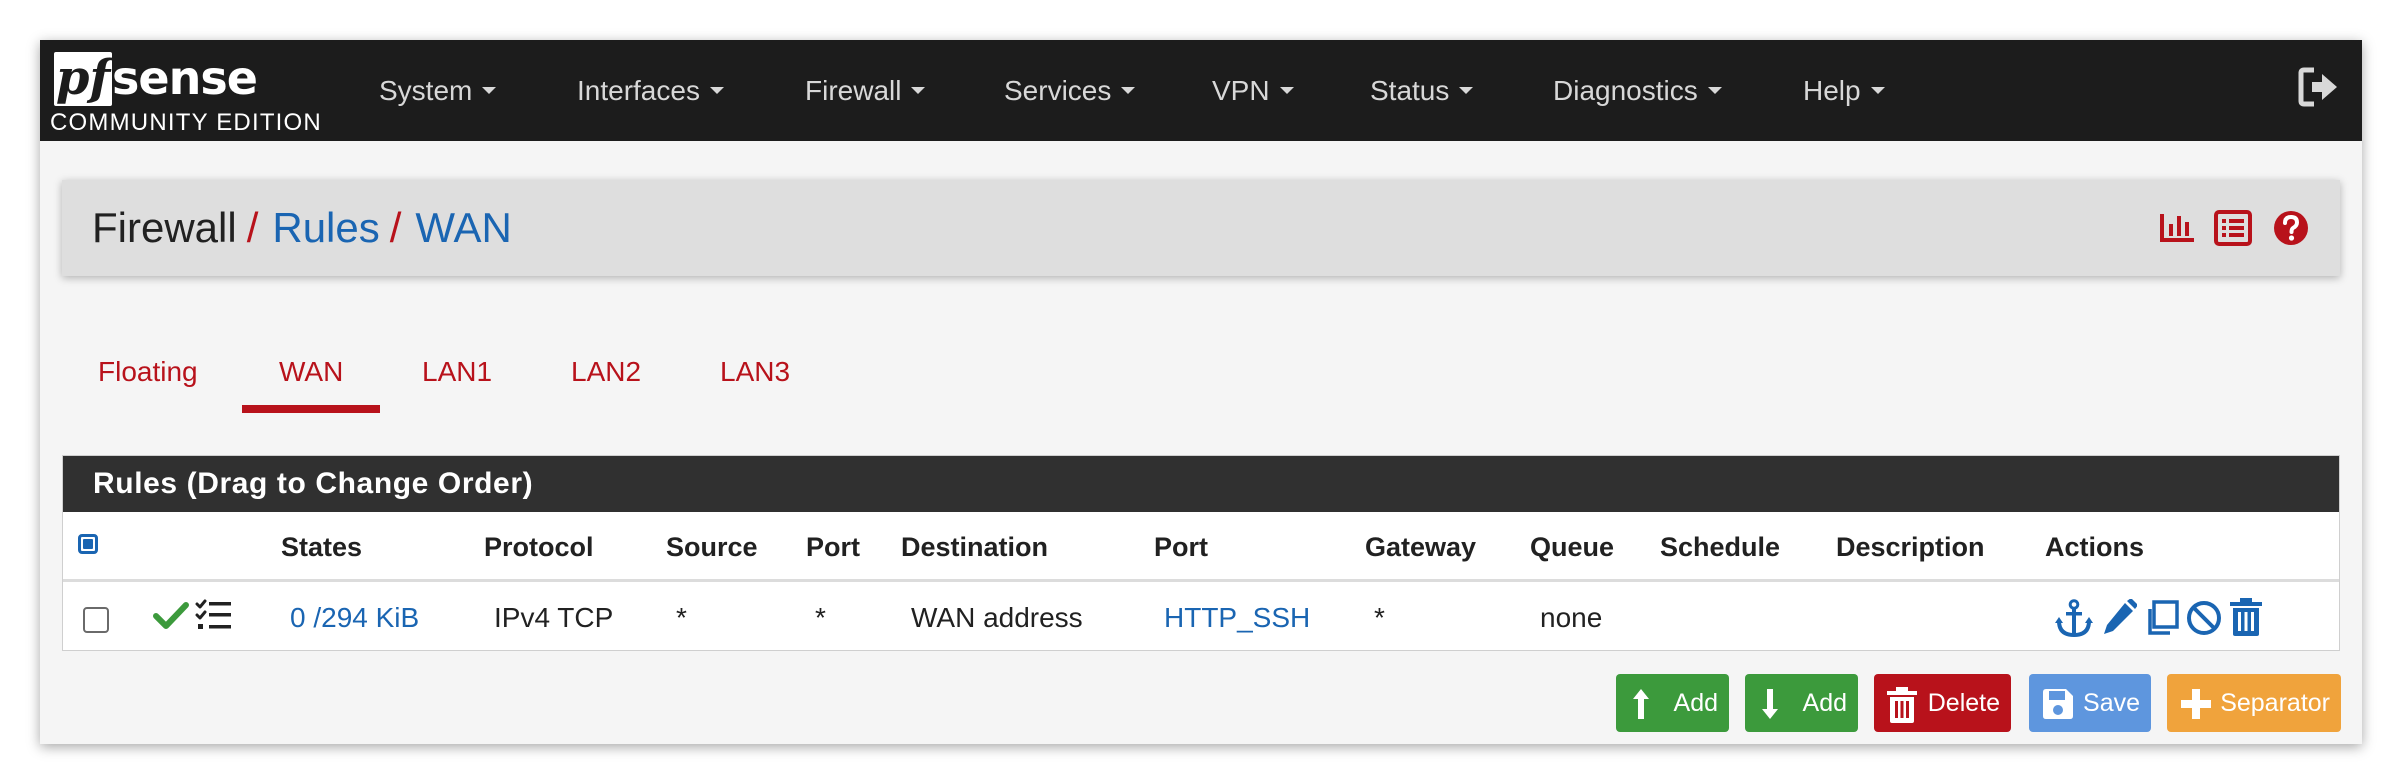 This screenshot has height=784, width=2402. What do you see at coordinates (2074, 619) in the screenshot?
I see `anchor-icon` at bounding box center [2074, 619].